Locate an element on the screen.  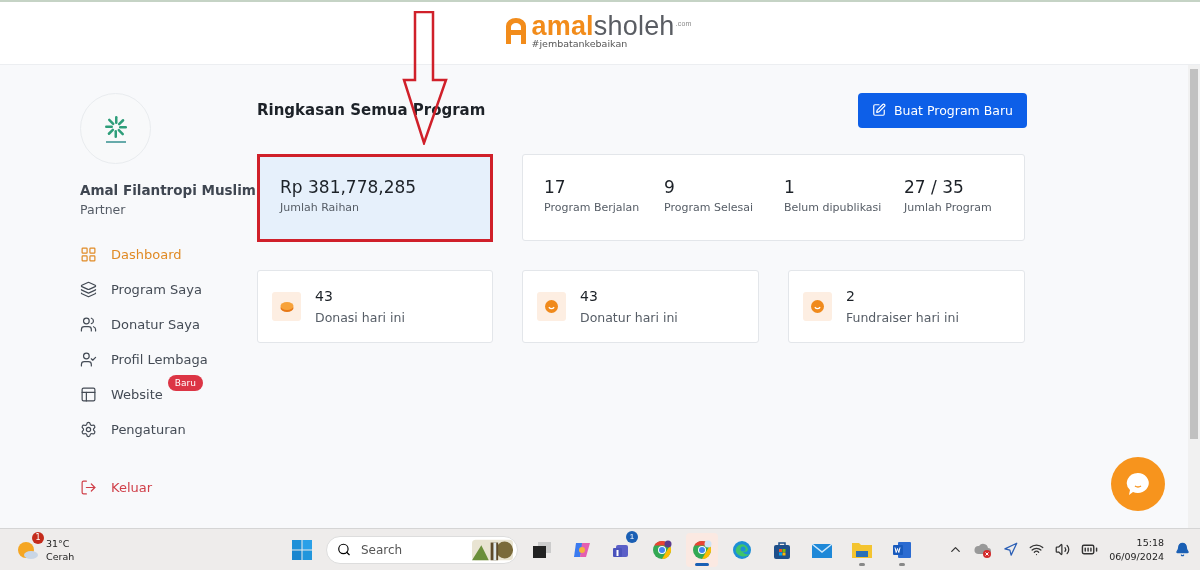
logo-icon is located at coordinates (516, 31).